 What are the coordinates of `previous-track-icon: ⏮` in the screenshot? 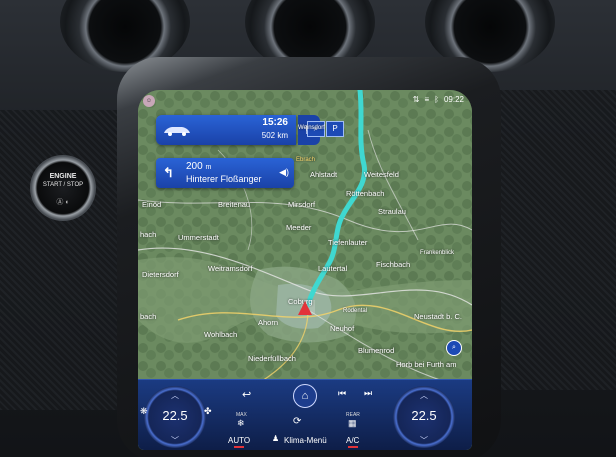 It's located at (342, 393).